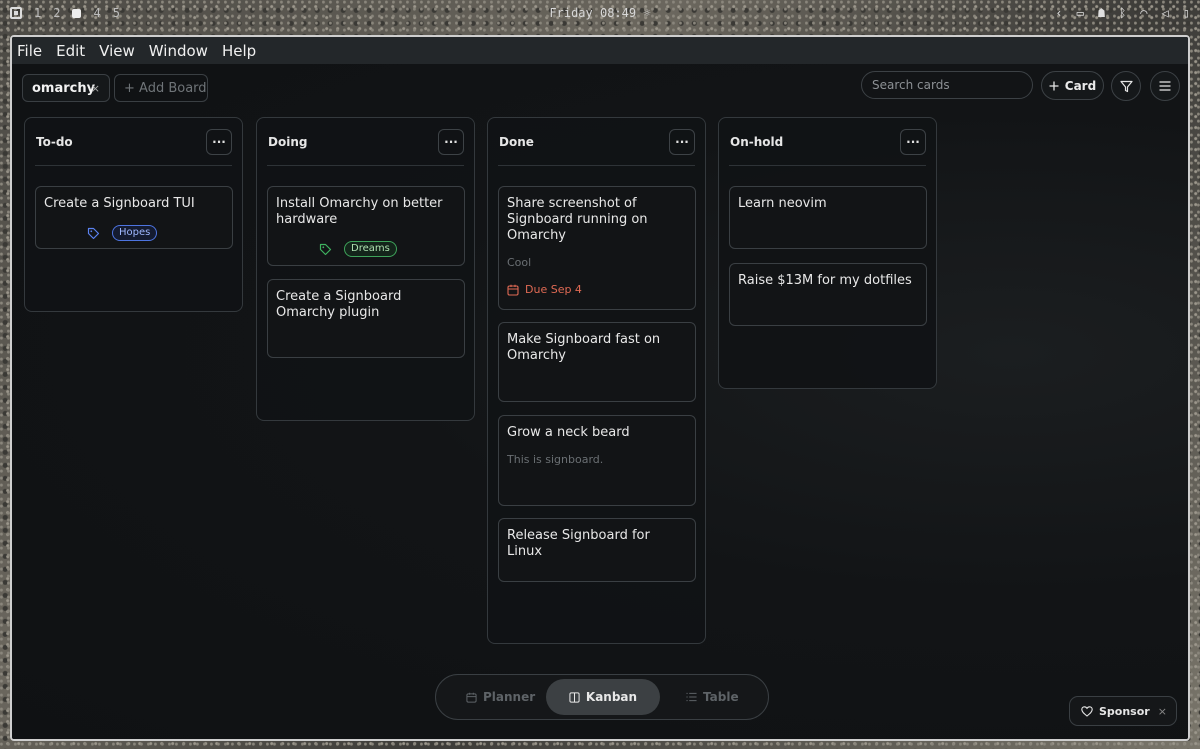 This screenshot has height=749, width=1200. What do you see at coordinates (509, 697) in the screenshot?
I see `view-planner-label: Planner` at bounding box center [509, 697].